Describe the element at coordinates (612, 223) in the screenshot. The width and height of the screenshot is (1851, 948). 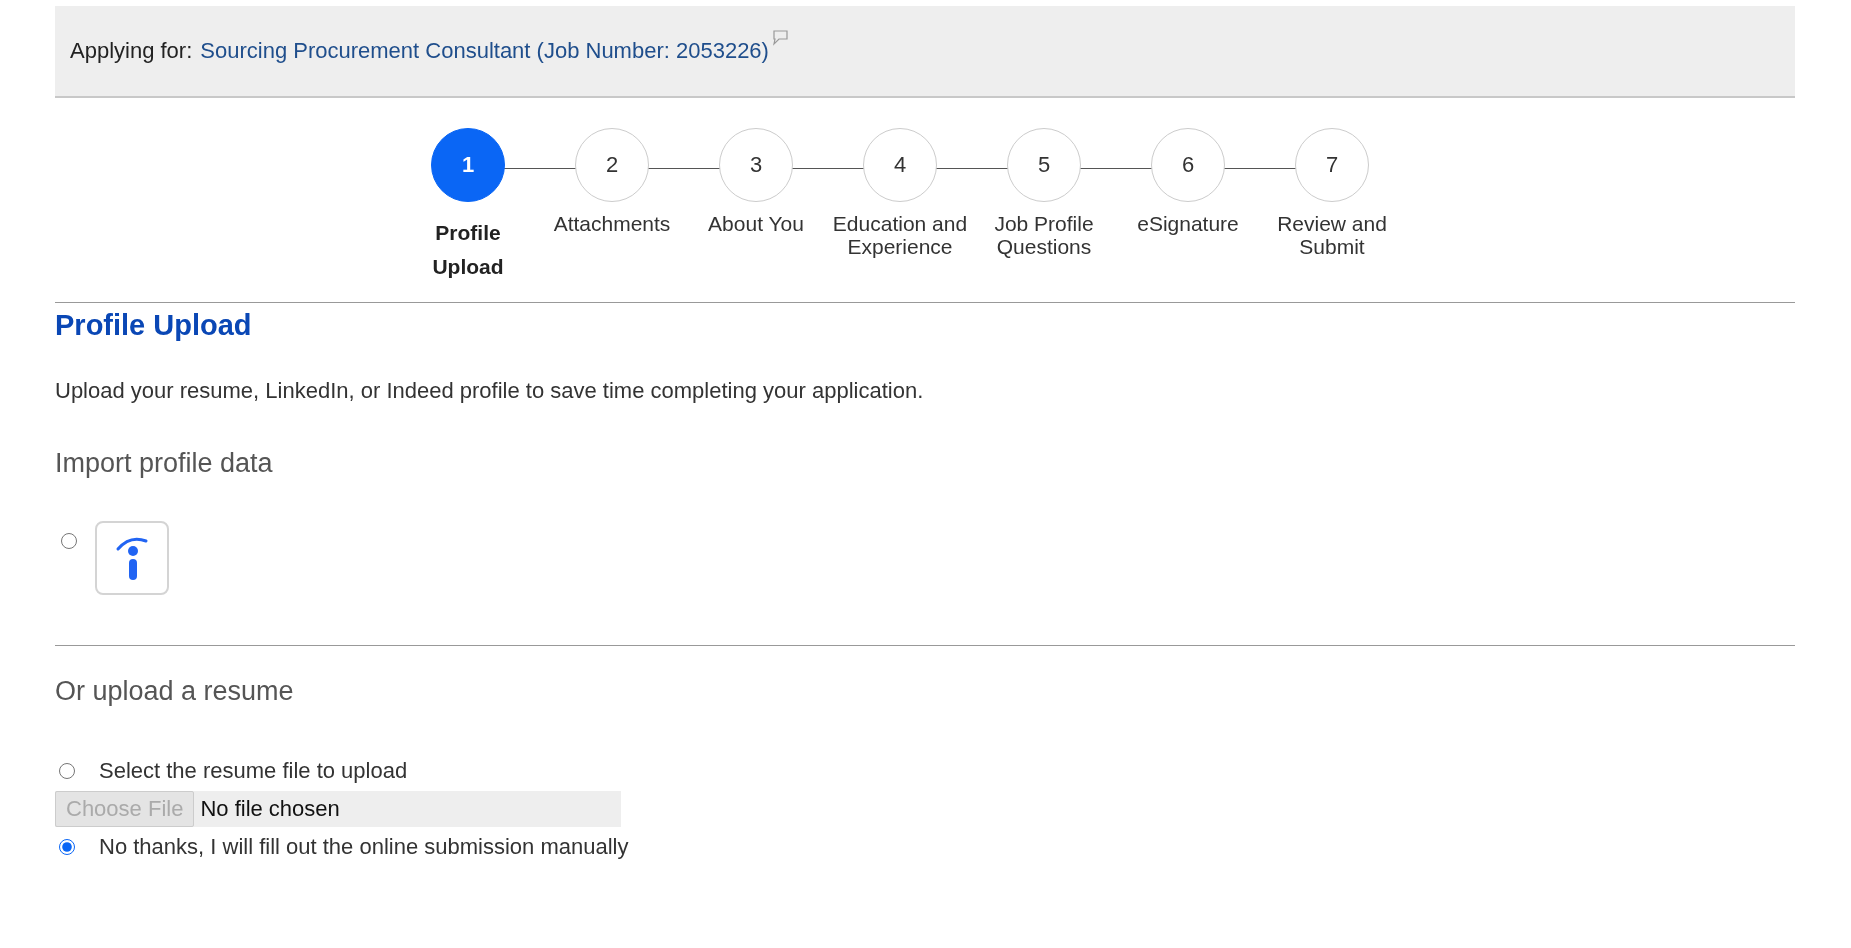
I see `step-label: Attachments` at that location.